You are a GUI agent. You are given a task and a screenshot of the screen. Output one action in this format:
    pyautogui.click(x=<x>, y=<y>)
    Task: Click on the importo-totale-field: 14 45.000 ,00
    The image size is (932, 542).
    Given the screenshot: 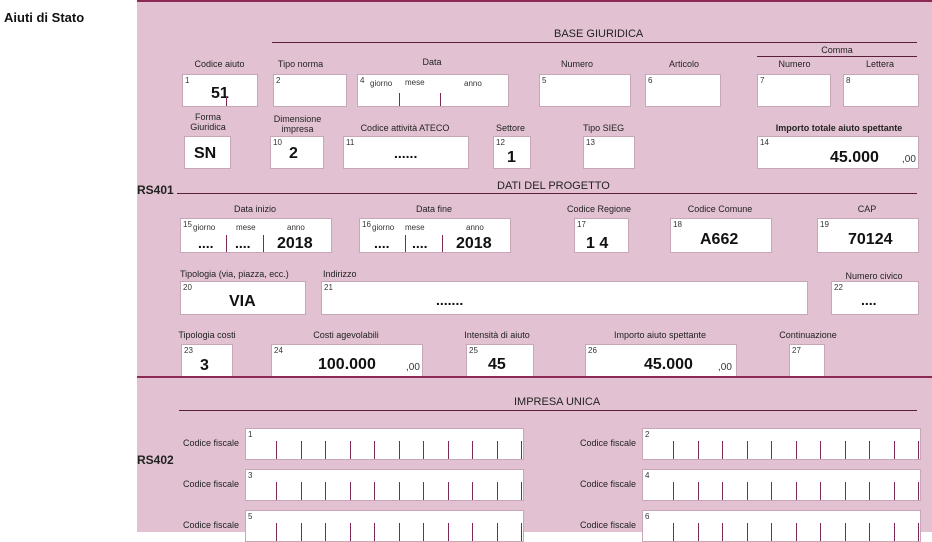 What is the action you would take?
    pyautogui.click(x=838, y=152)
    